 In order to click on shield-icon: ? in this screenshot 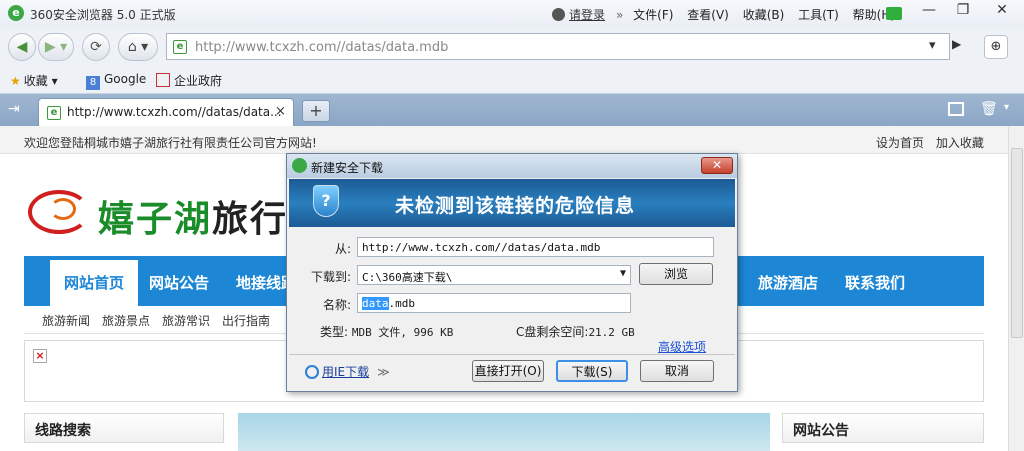, I will do `click(326, 201)`.